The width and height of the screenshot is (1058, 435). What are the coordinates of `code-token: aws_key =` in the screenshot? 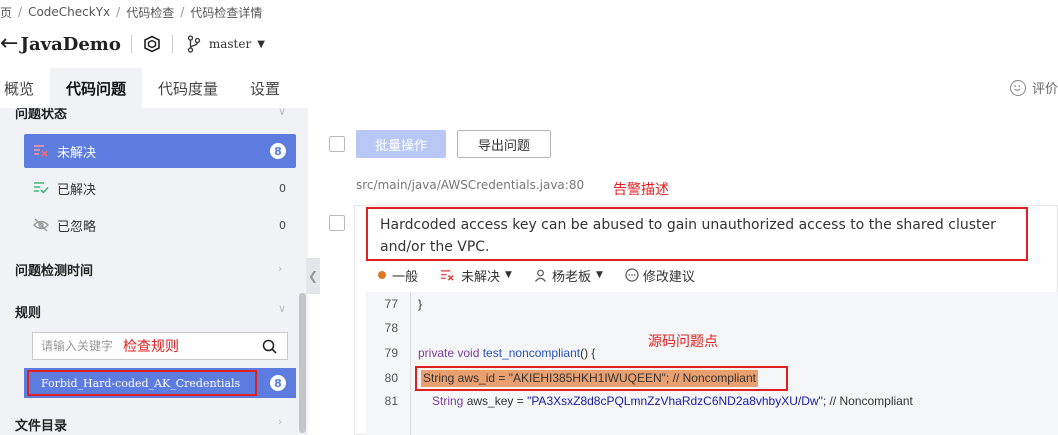 It's located at (497, 401).